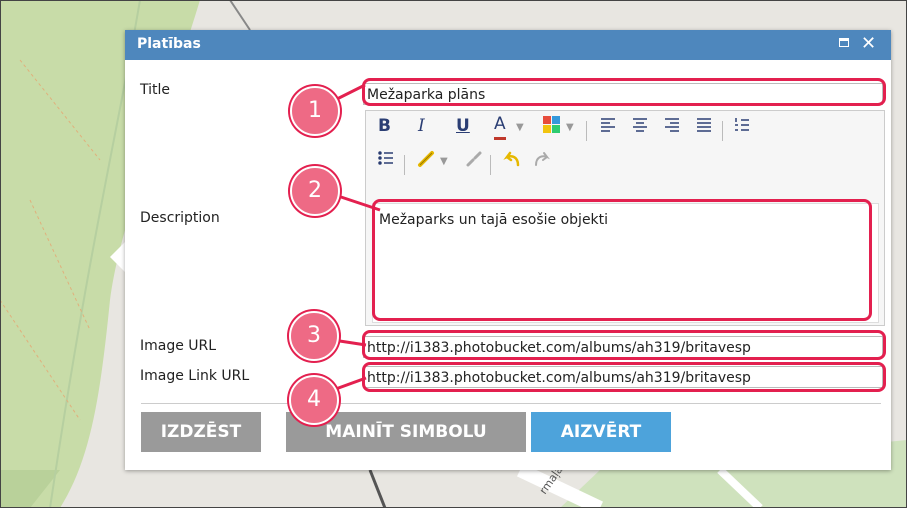  What do you see at coordinates (315, 111) in the screenshot?
I see `callout-badge-1: 1` at bounding box center [315, 111].